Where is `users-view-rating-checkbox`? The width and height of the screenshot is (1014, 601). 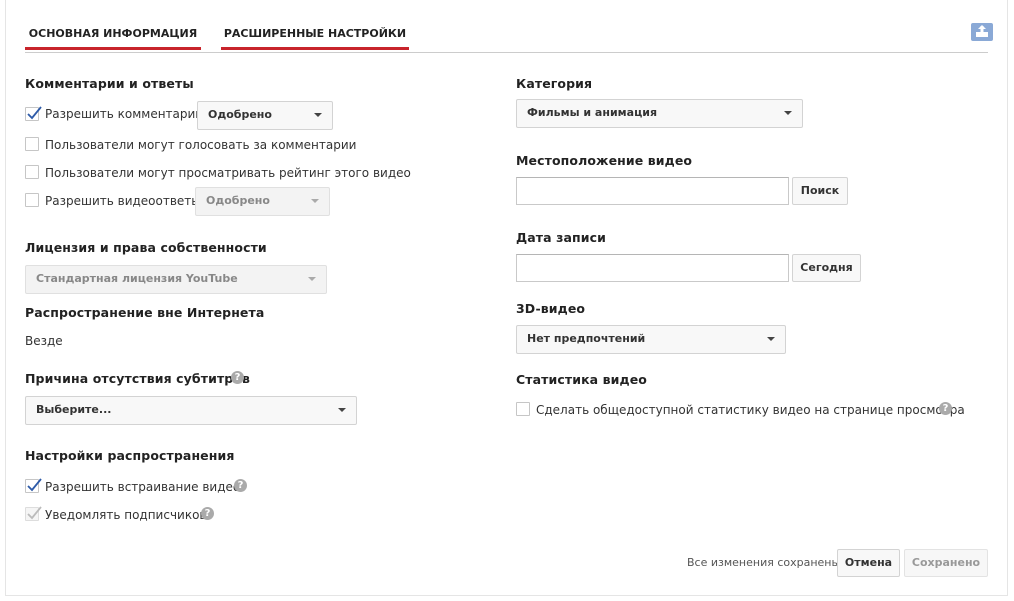 users-view-rating-checkbox is located at coordinates (32, 172).